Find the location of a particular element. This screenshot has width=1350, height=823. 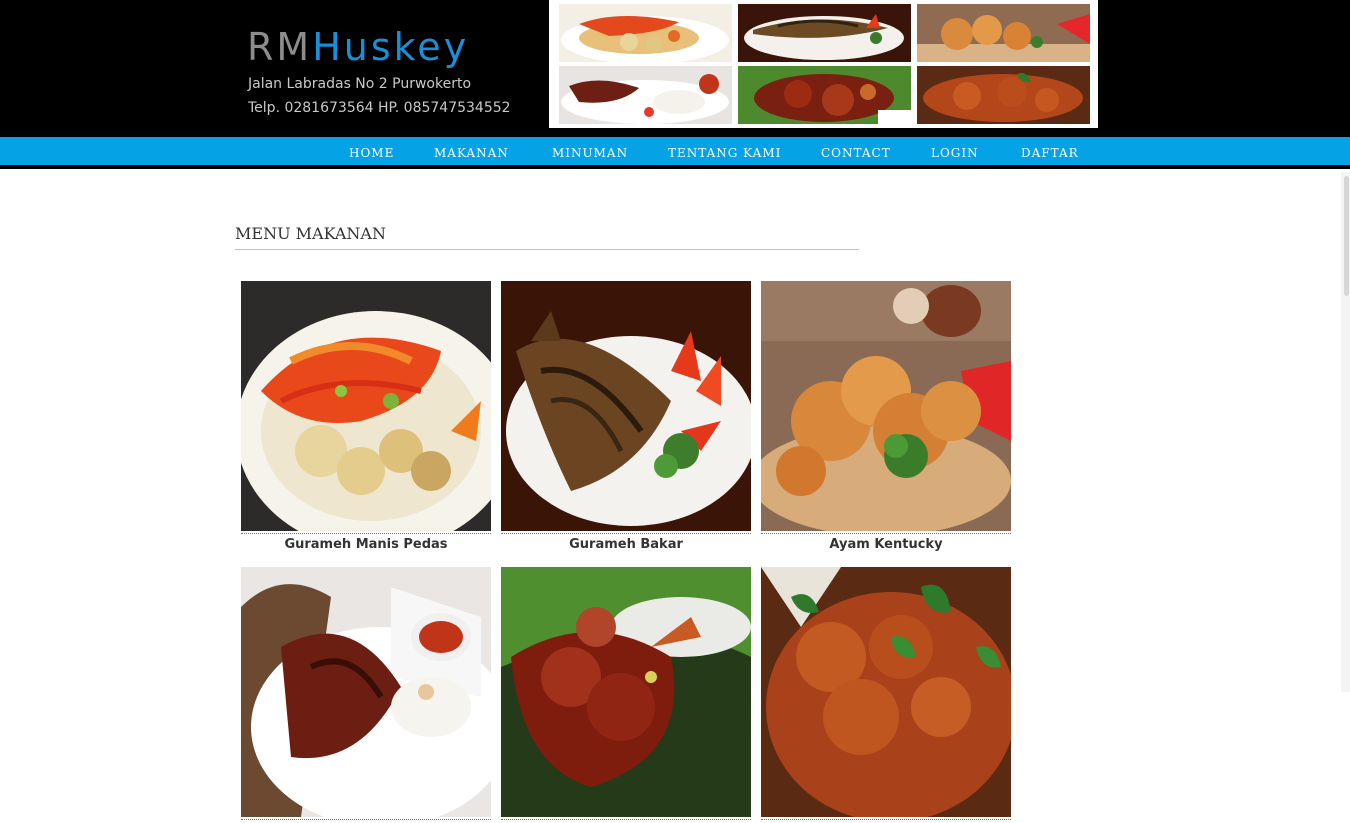

banner-image-ayam-kentucky is located at coordinates (1003, 33).